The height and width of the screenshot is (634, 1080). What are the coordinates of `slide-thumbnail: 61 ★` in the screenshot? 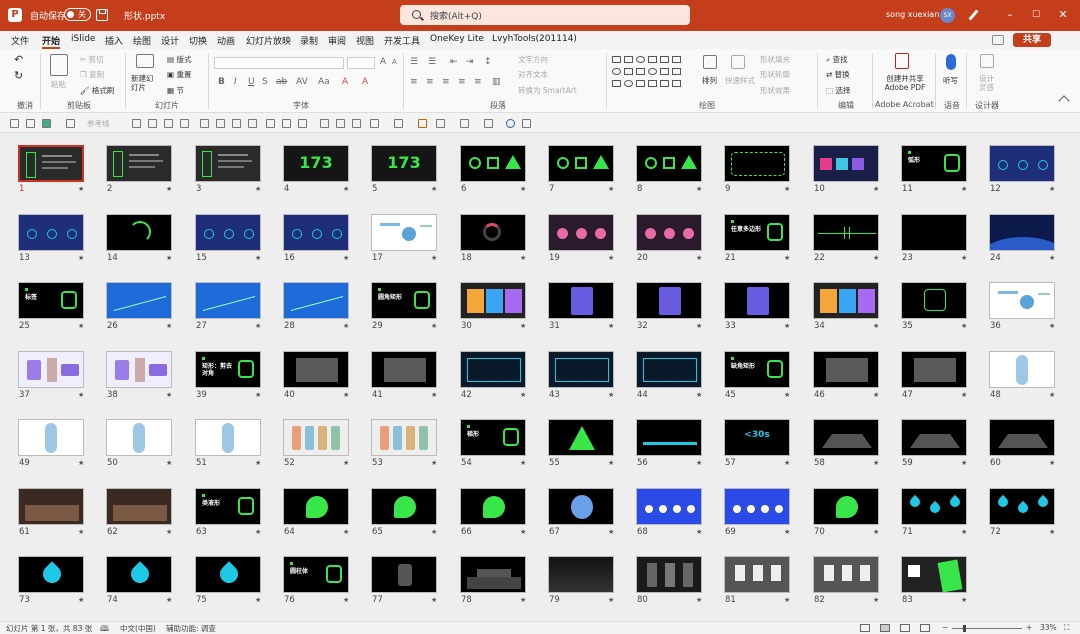 It's located at (62, 520).